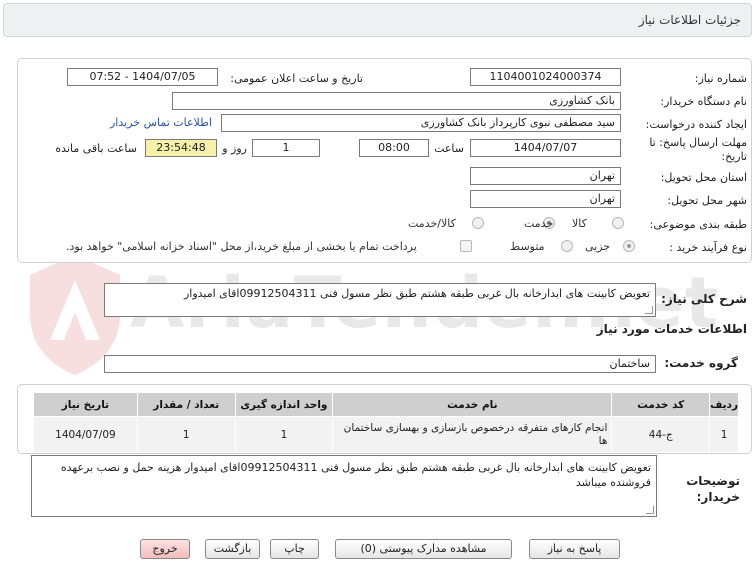  I want to click on cell-date: 1404/07/09, so click(85, 434).